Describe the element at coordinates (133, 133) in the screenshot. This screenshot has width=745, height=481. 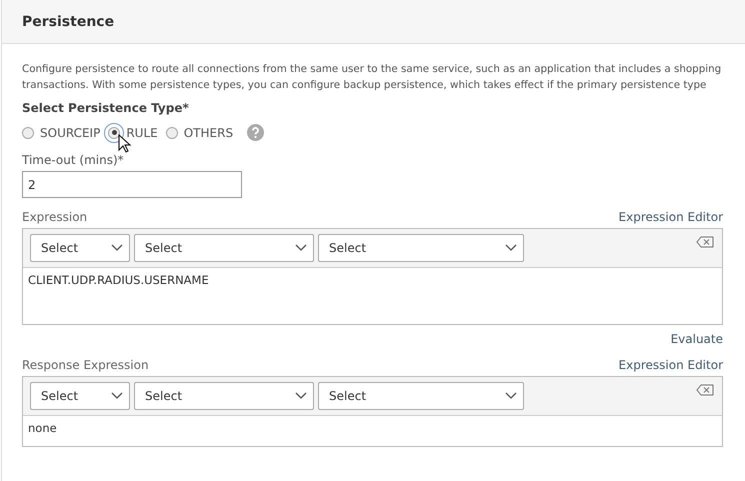
I see `radio-option: RULE` at that location.